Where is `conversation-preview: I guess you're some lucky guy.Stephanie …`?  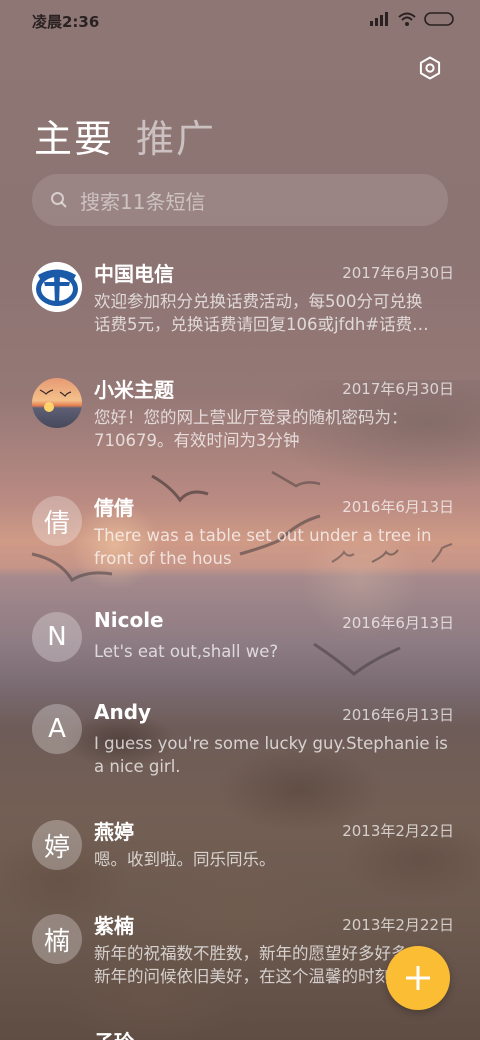
conversation-preview: I guess you're some lucky guy.Stephanie … is located at coordinates (271, 755).